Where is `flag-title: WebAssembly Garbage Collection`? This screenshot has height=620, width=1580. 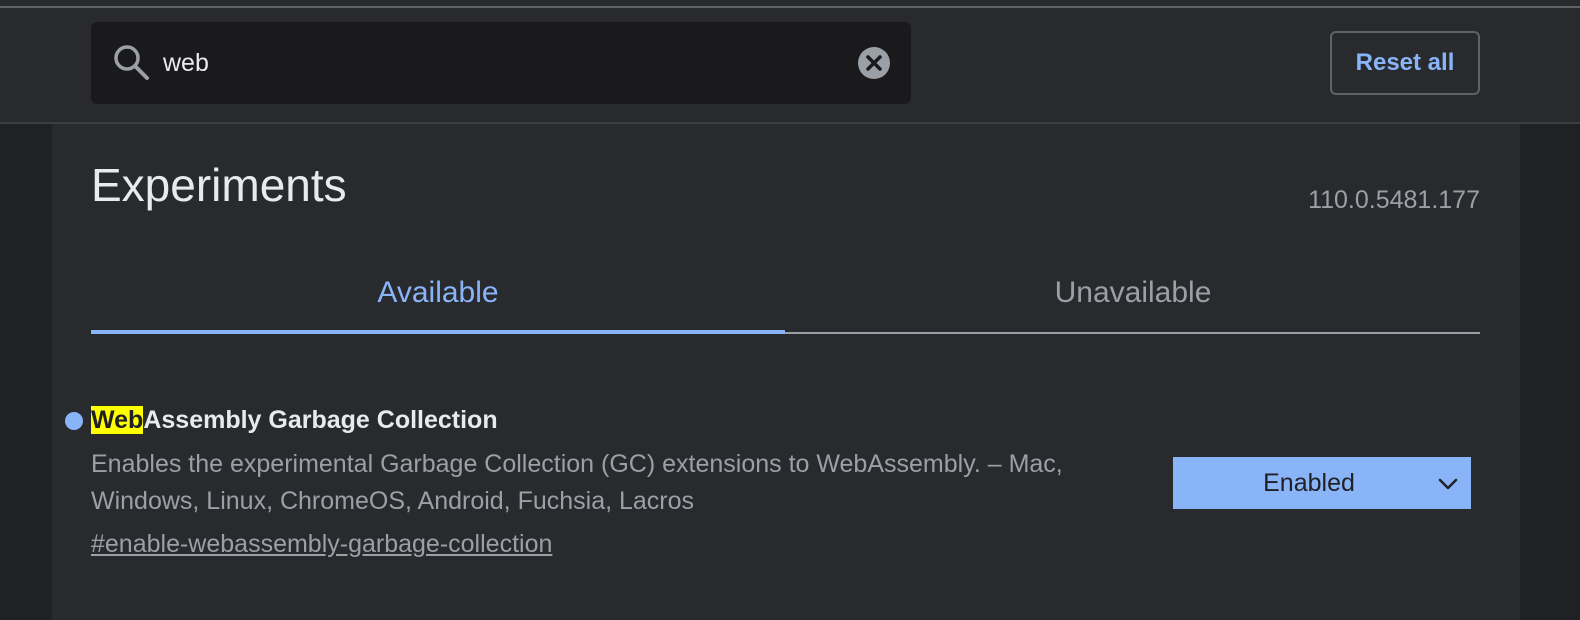 flag-title: WebAssembly Garbage Collection is located at coordinates (294, 420).